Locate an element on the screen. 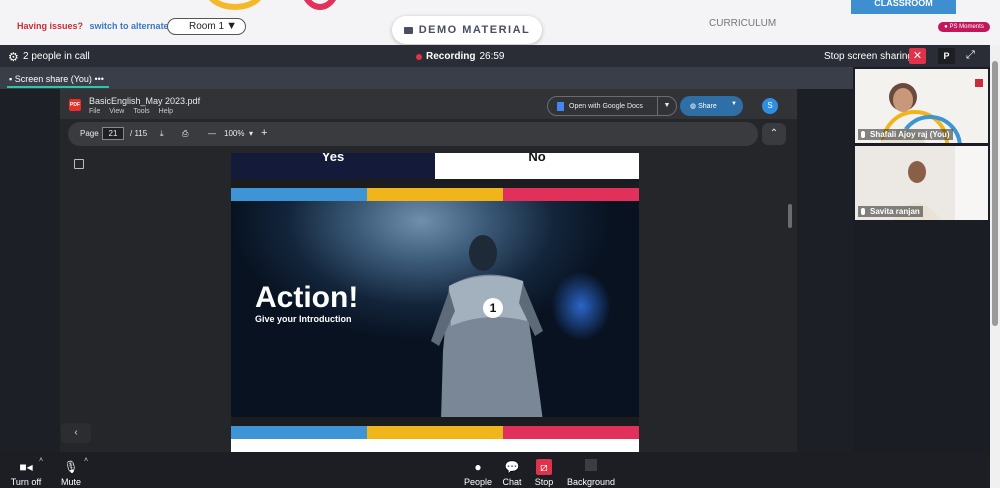 Image resolution: width=1000 pixels, height=488 pixels. close-icon: ✕ is located at coordinates (917, 56).